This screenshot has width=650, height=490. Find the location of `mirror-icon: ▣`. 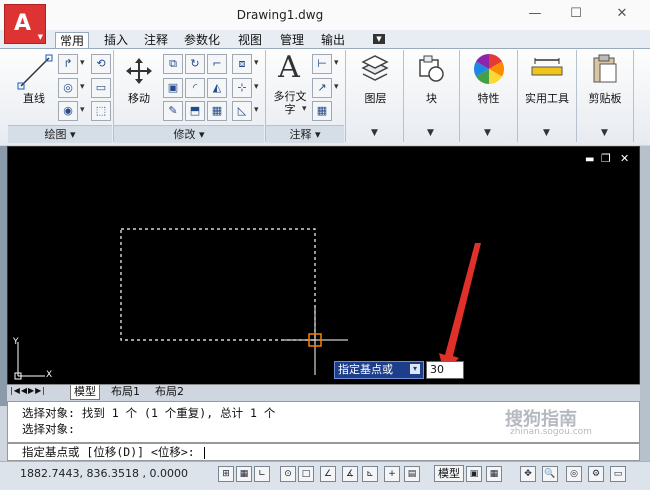

mirror-icon: ▣ is located at coordinates (173, 88).